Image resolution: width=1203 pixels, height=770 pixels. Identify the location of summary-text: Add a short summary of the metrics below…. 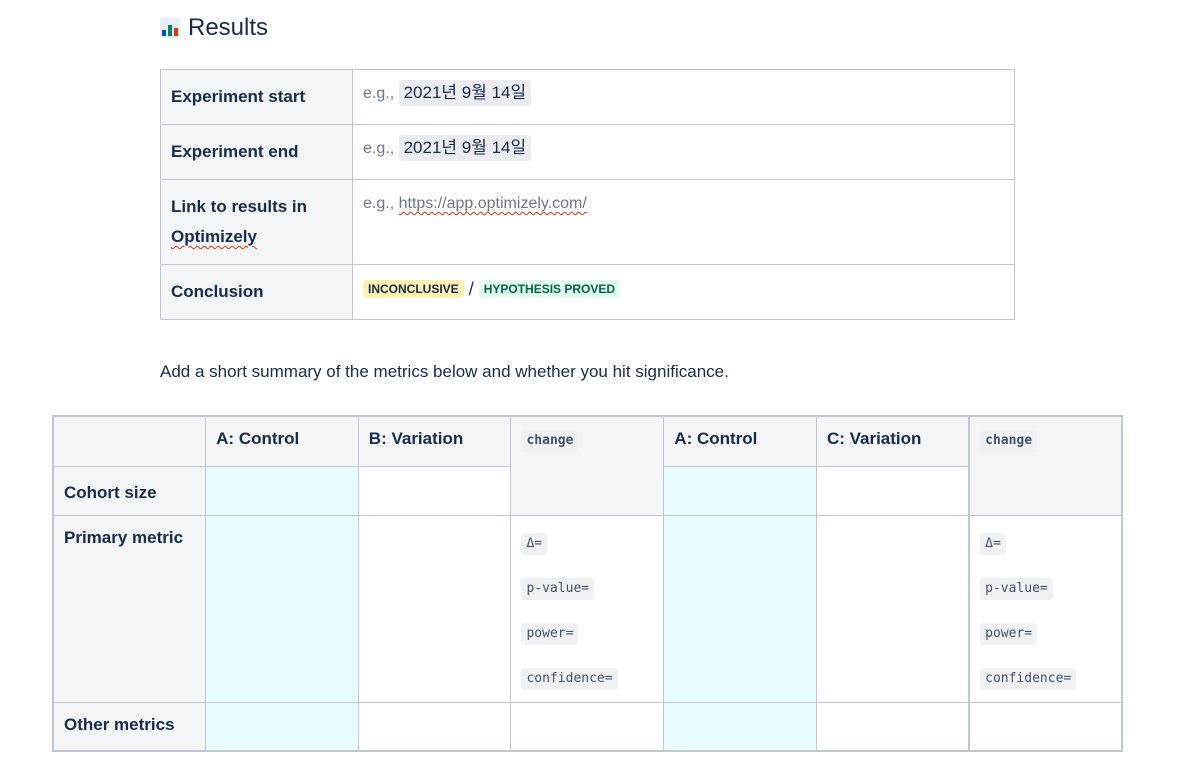
(444, 371).